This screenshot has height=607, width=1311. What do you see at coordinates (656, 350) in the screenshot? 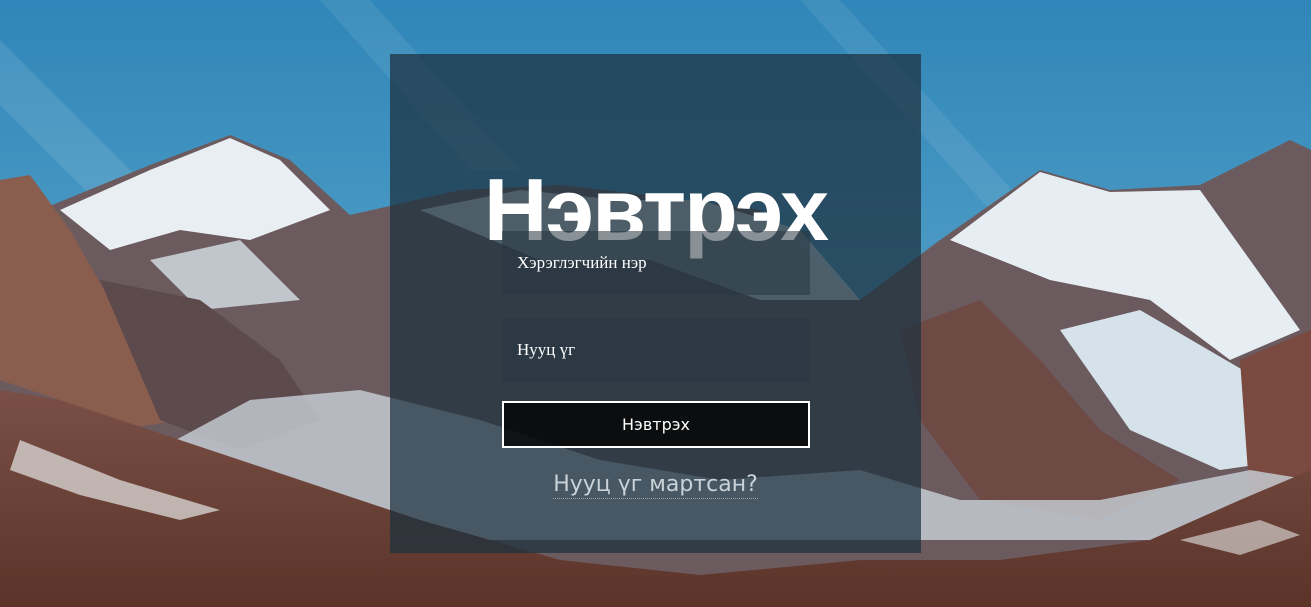
I see `password-input` at bounding box center [656, 350].